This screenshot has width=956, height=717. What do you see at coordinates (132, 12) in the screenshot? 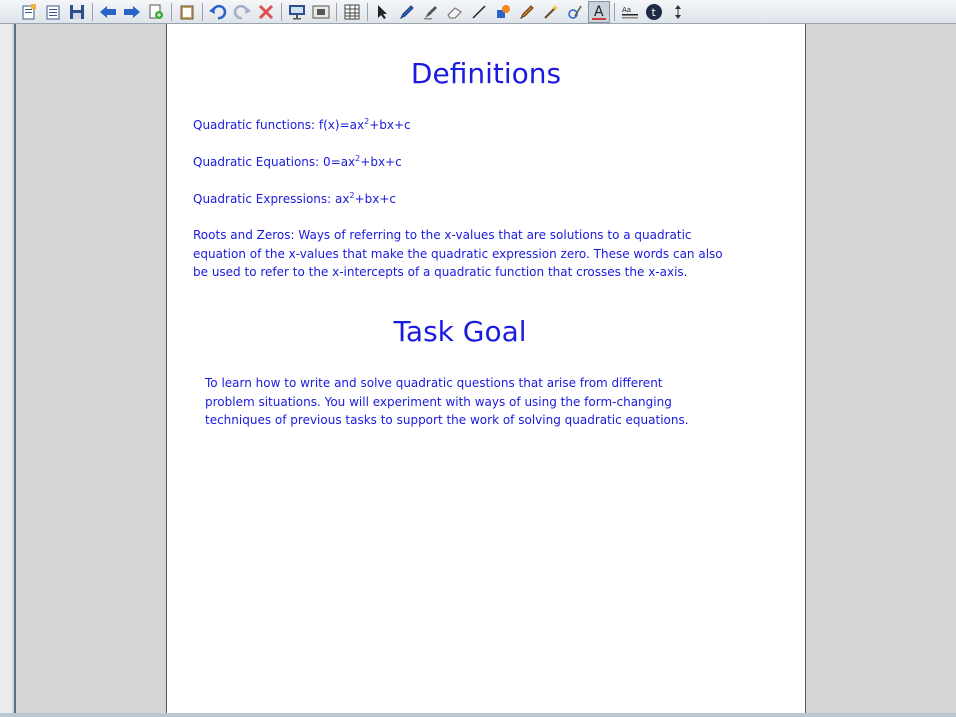
I see `forward-arrow-icon` at bounding box center [132, 12].